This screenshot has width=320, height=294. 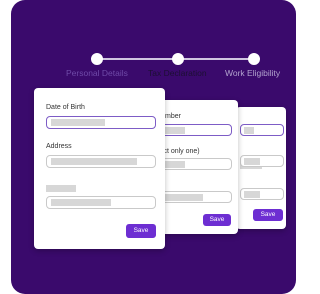 I want to click on address-input, so click(x=101, y=161).